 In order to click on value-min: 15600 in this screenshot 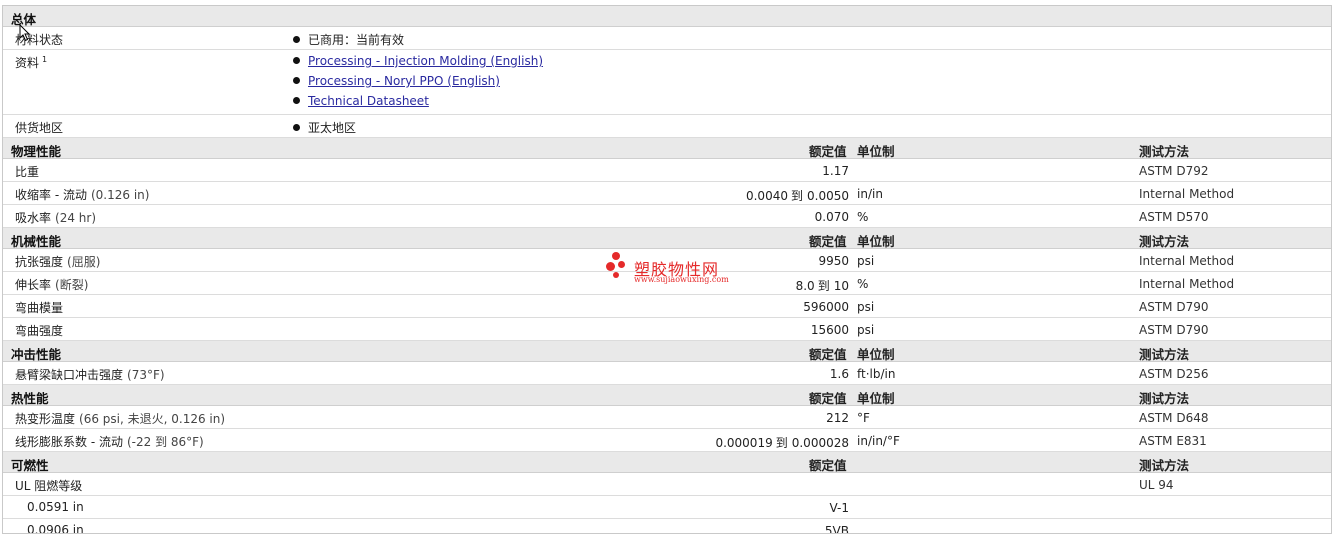, I will do `click(829, 330)`.